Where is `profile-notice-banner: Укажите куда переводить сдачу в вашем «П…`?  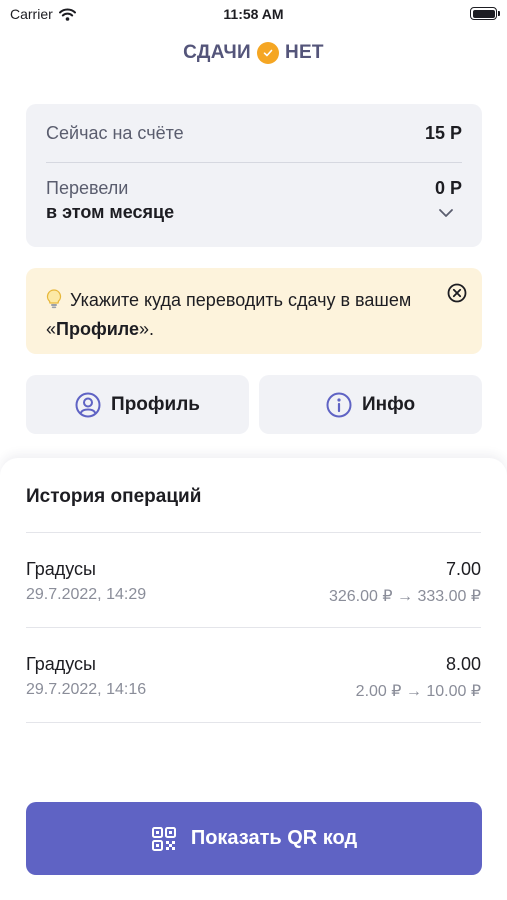
profile-notice-banner: Укажите куда переводить сдачу в вашем «П… is located at coordinates (254, 311).